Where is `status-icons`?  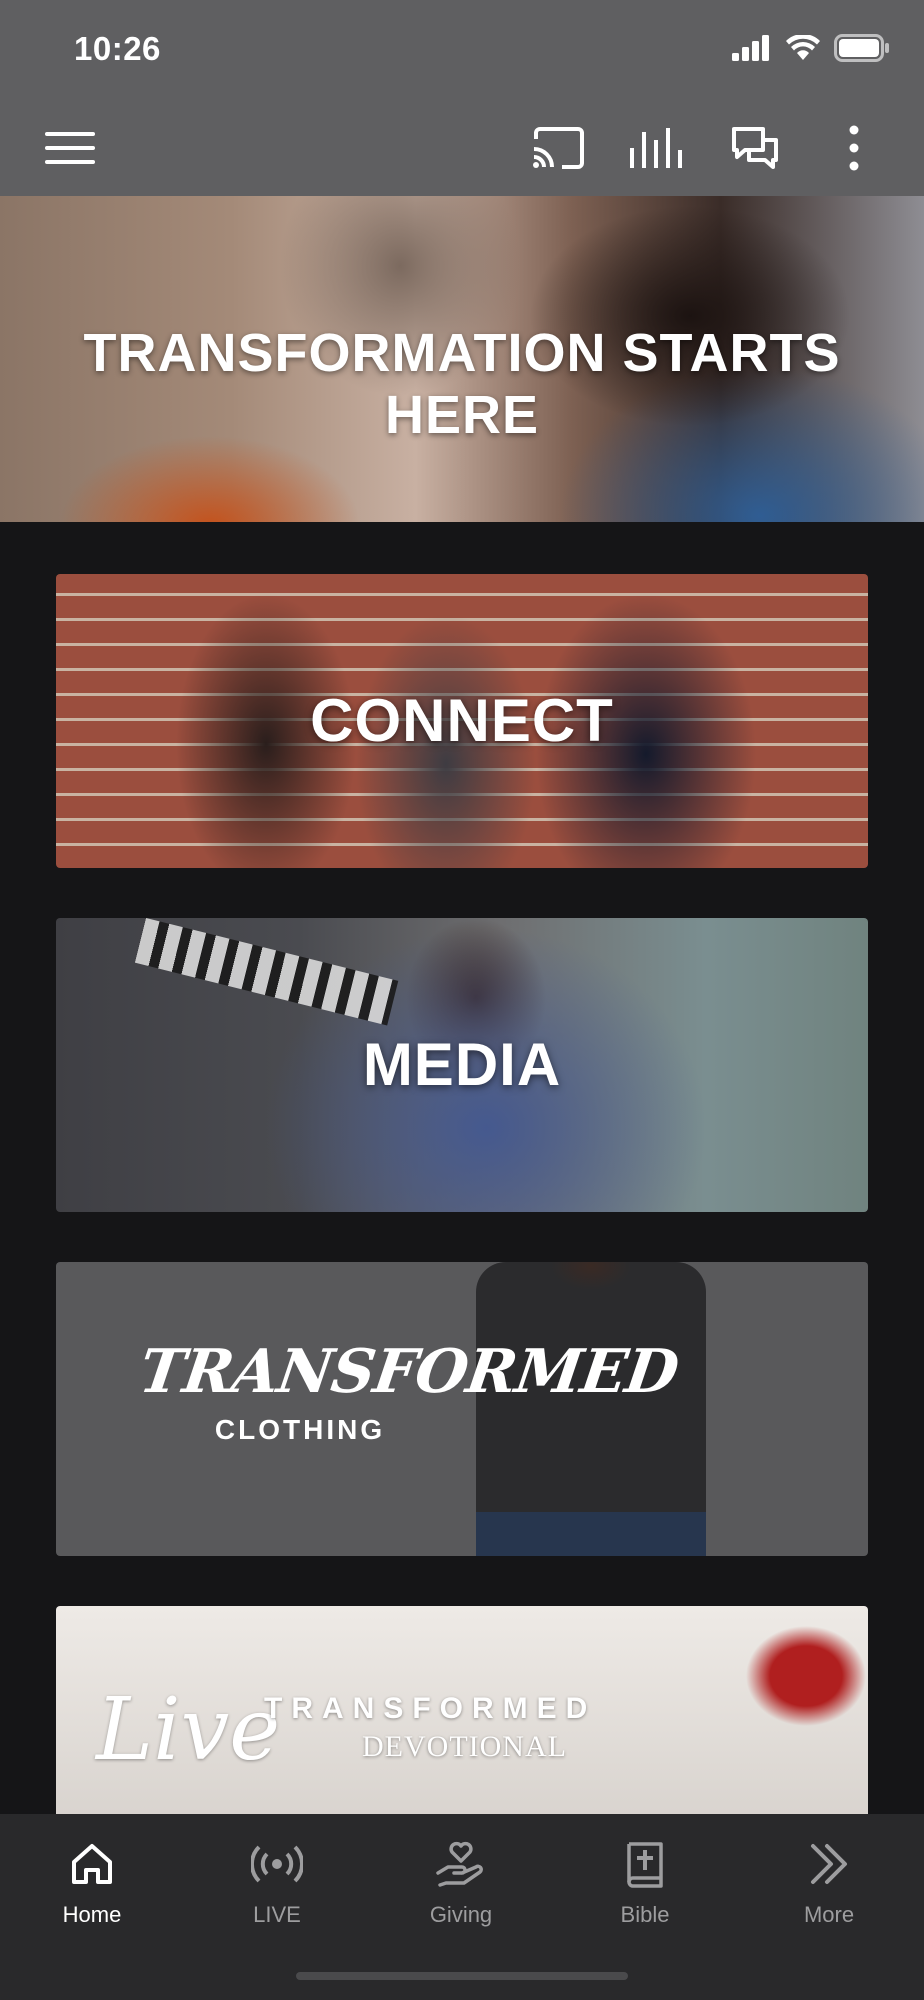 status-icons is located at coordinates (811, 48).